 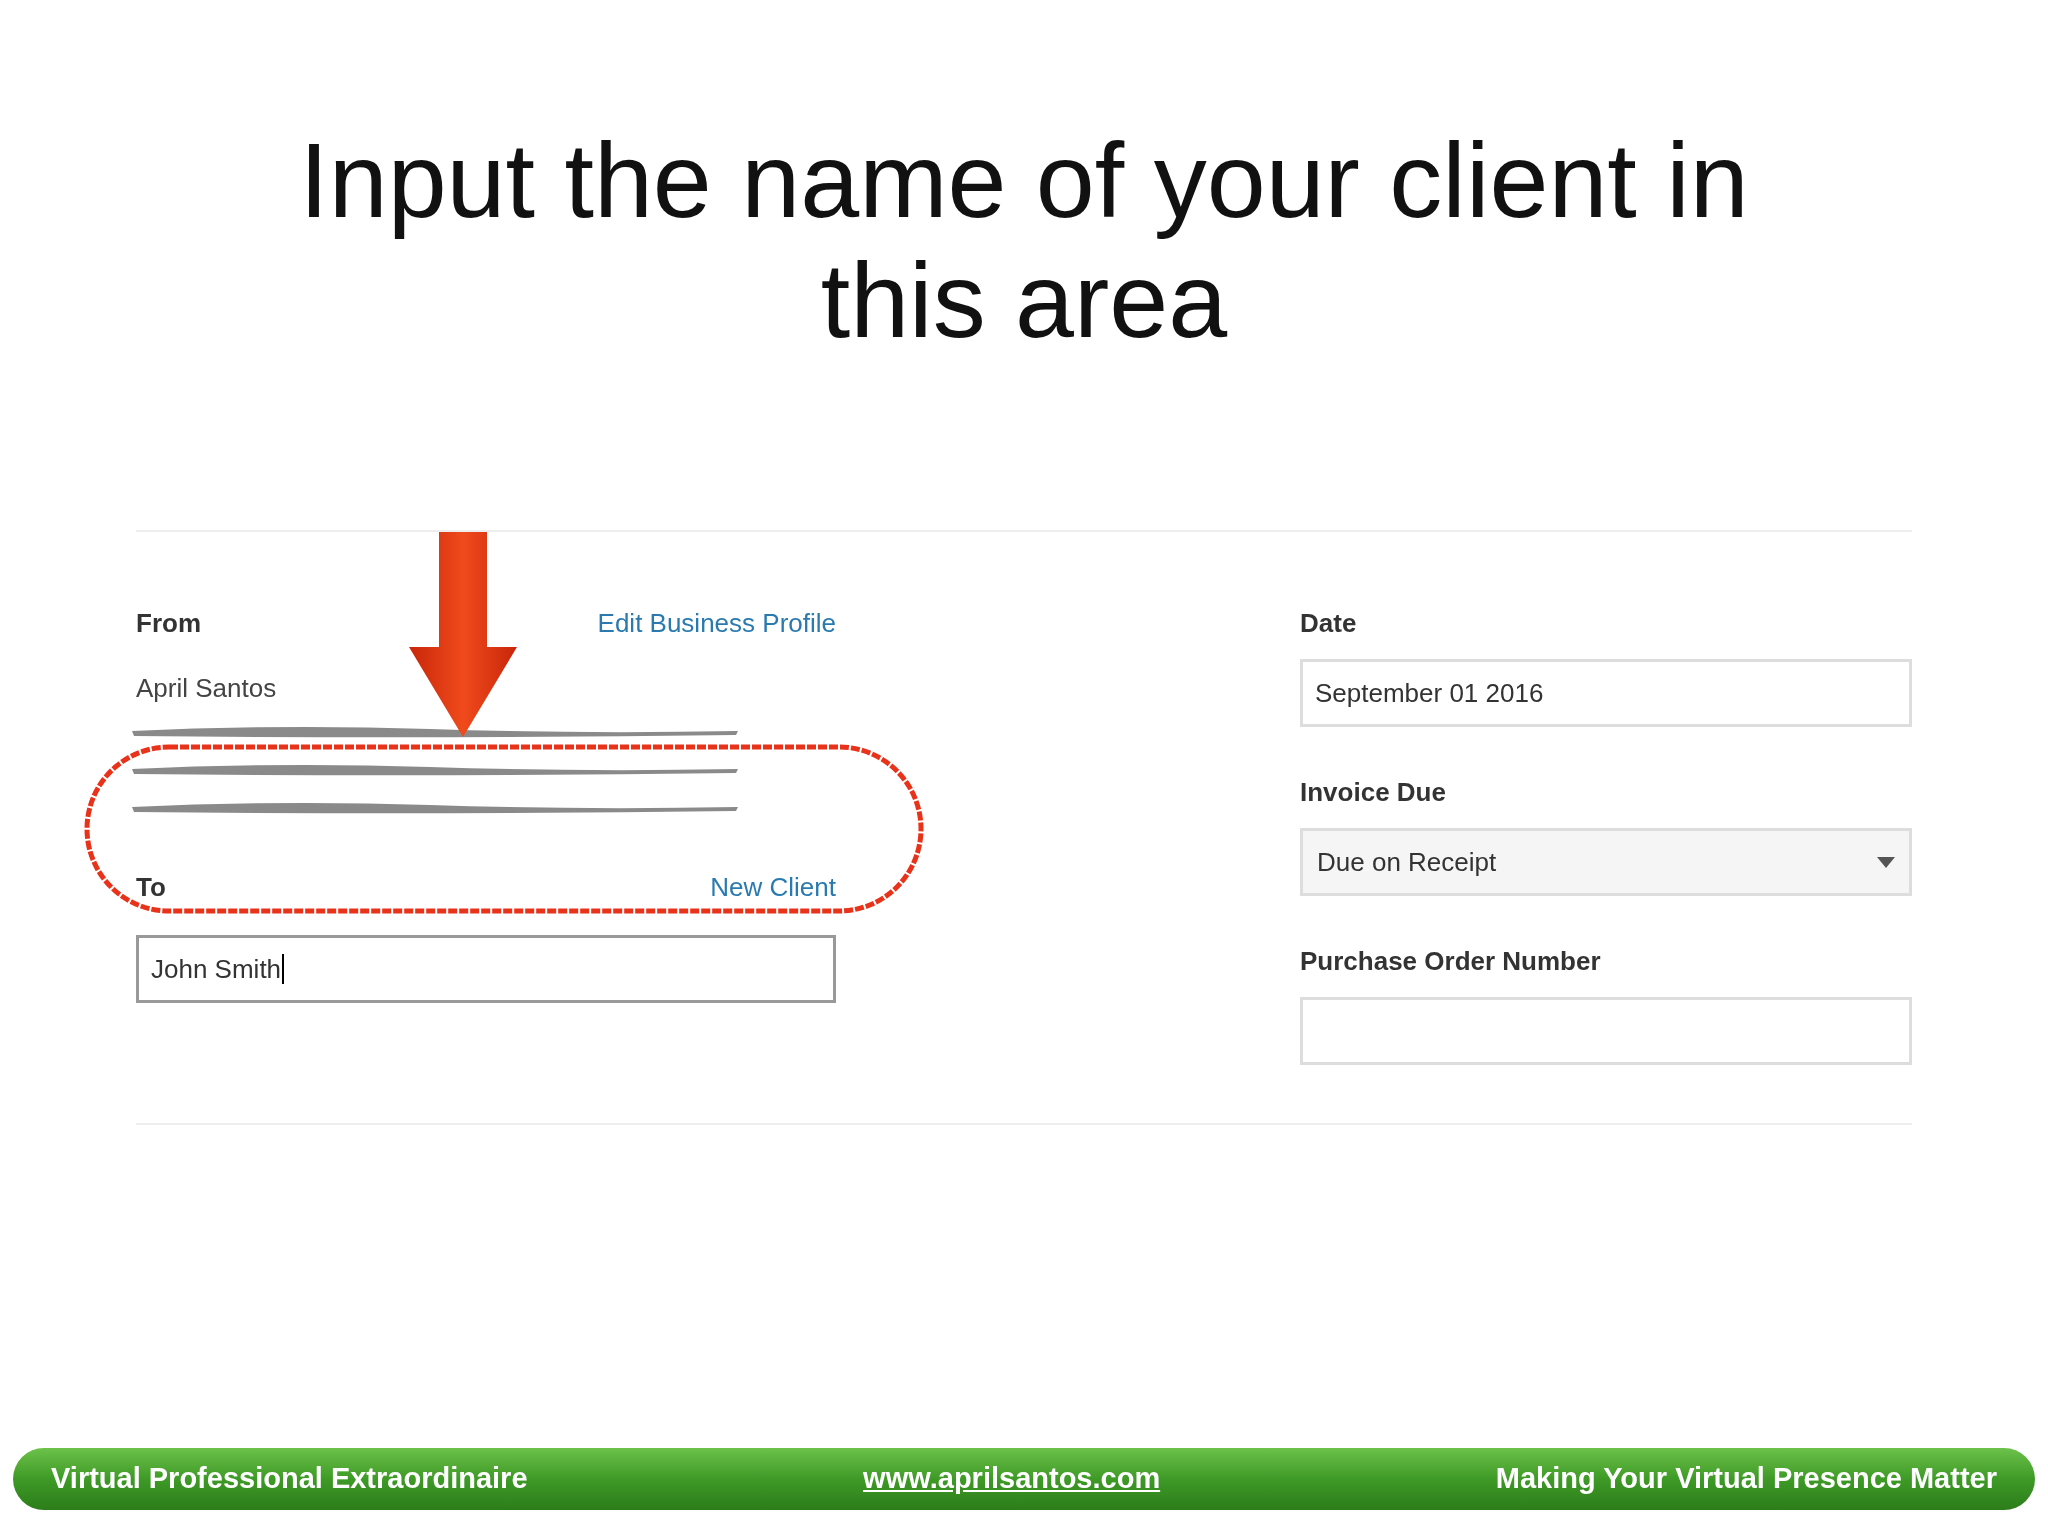 What do you see at coordinates (151, 887) in the screenshot?
I see `to-label: To` at bounding box center [151, 887].